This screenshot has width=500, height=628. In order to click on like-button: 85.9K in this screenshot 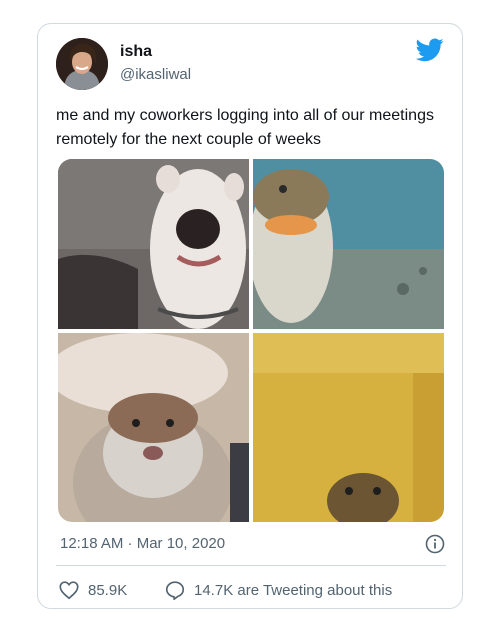, I will do `click(92, 590)`.